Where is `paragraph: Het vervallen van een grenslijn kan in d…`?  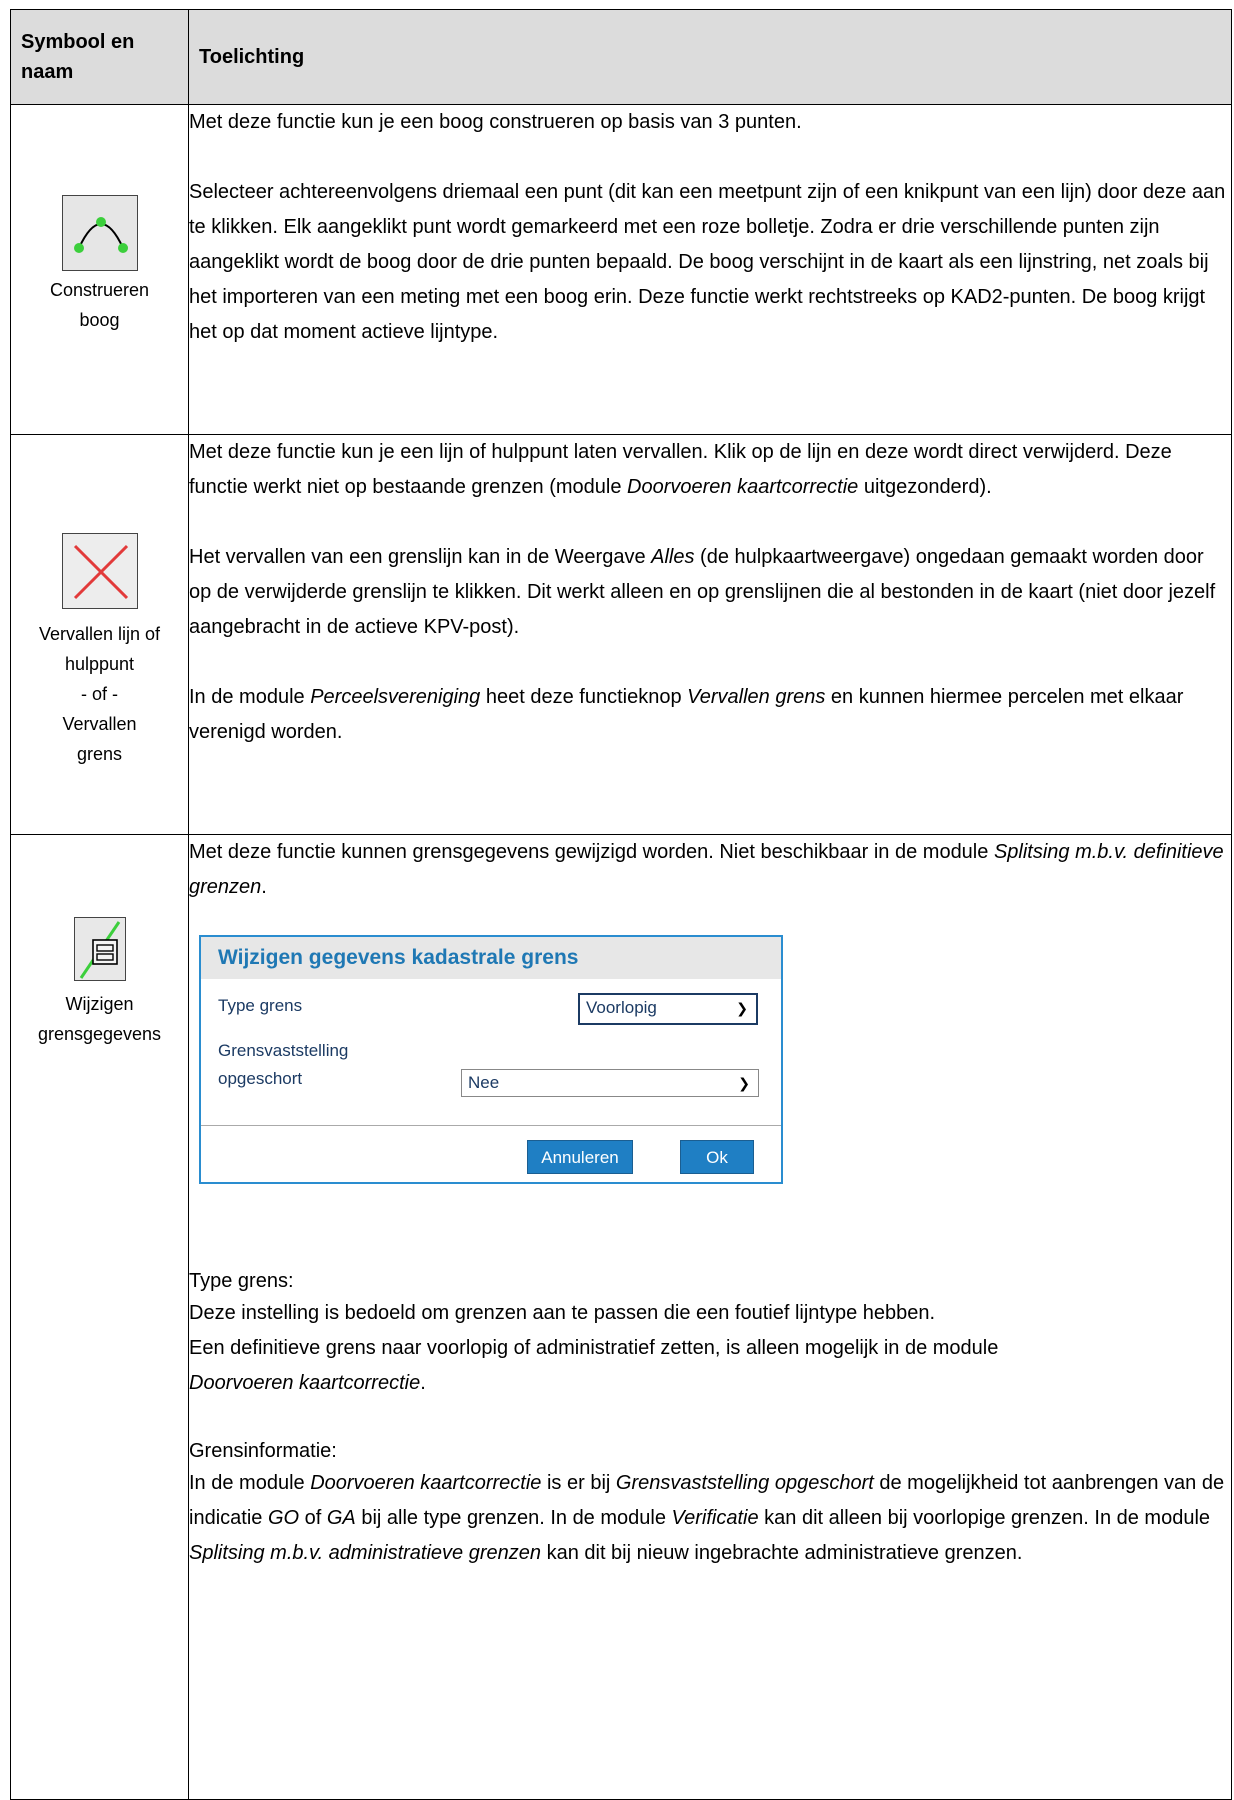
paragraph: Het vervallen van een grenslijn kan in d… is located at coordinates (702, 592).